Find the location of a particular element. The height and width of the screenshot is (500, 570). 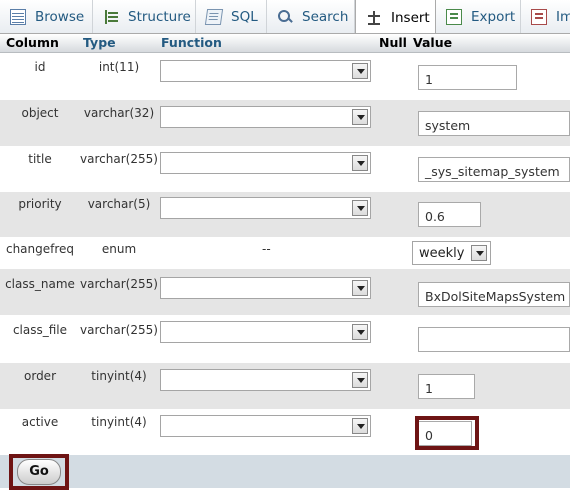

tab-structure: Structure is located at coordinates (144, 16).